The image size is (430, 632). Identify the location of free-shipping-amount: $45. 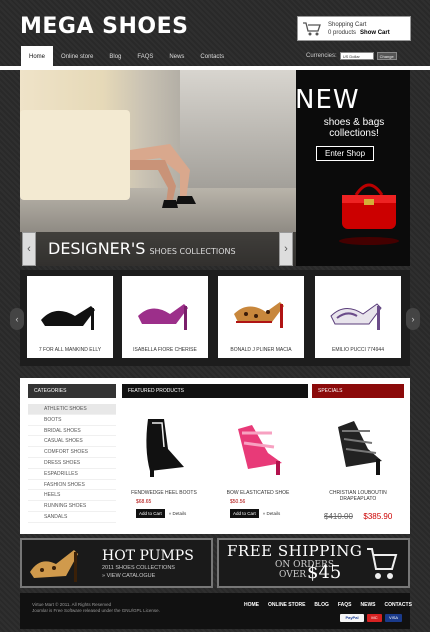
(324, 572).